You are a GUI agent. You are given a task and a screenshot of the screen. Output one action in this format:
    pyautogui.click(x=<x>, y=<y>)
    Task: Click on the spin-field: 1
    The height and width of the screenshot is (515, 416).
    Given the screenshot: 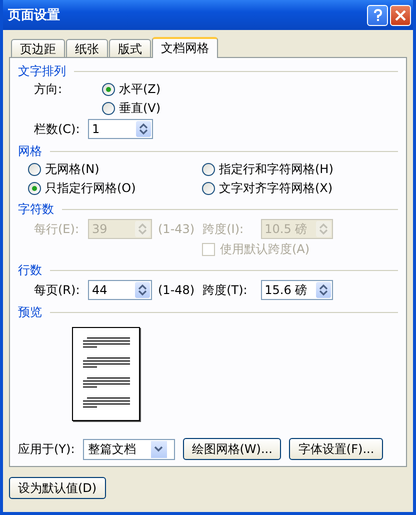 What is the action you would take?
    pyautogui.click(x=120, y=129)
    